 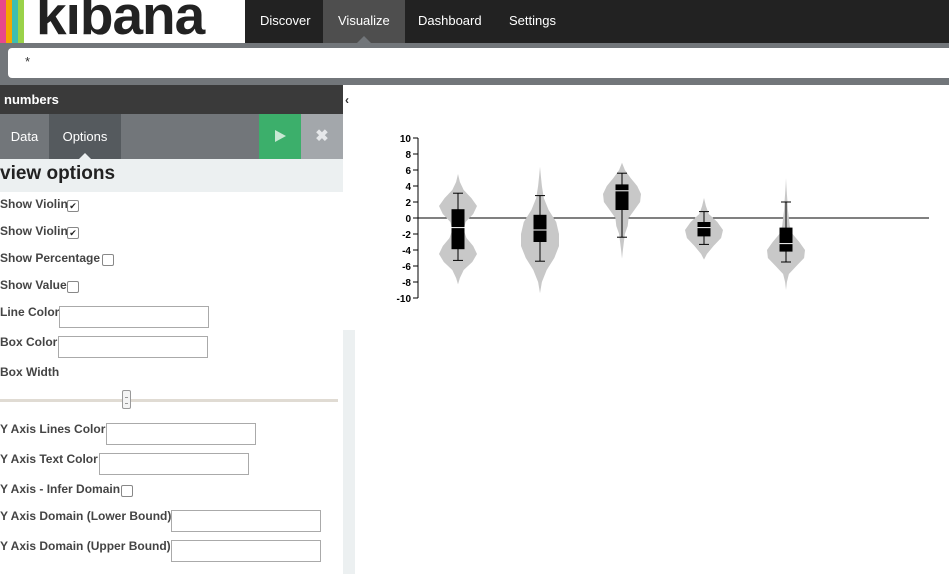 What do you see at coordinates (133, 347) in the screenshot?
I see `box-color-input` at bounding box center [133, 347].